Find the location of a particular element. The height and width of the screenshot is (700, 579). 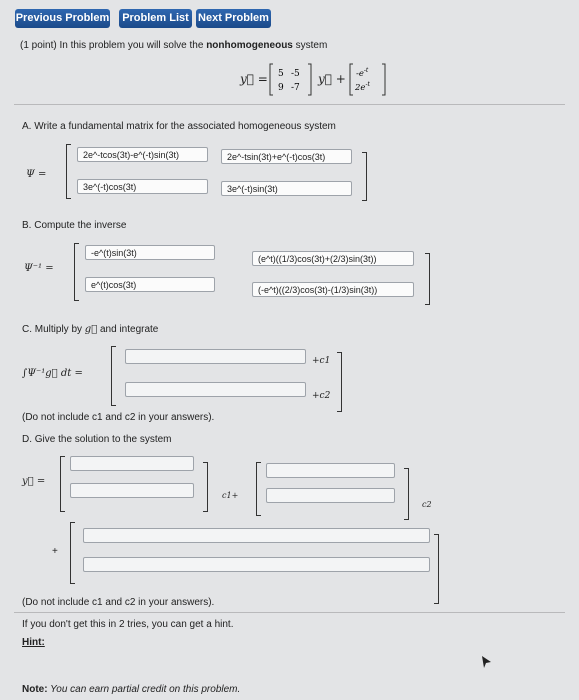

psi-inverse-symbol: Ψ⁻¹ = is located at coordinates (39, 268).